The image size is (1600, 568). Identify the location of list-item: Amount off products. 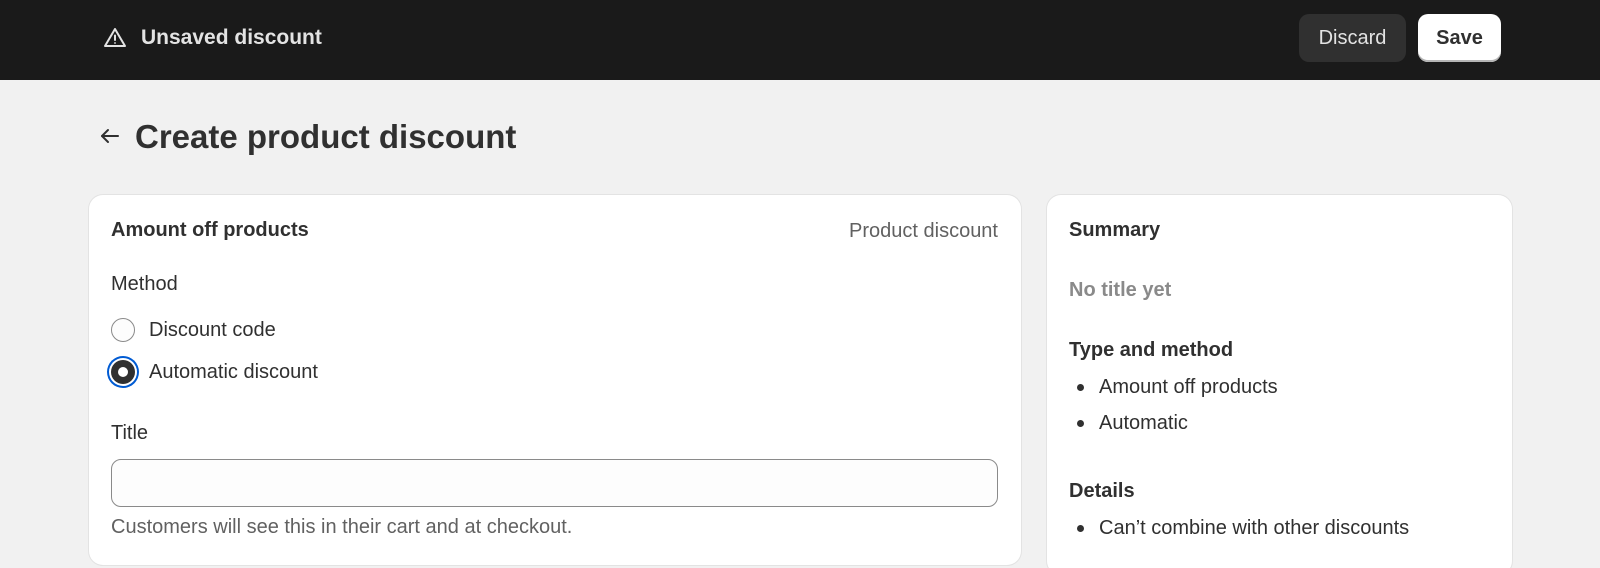
(1173, 387).